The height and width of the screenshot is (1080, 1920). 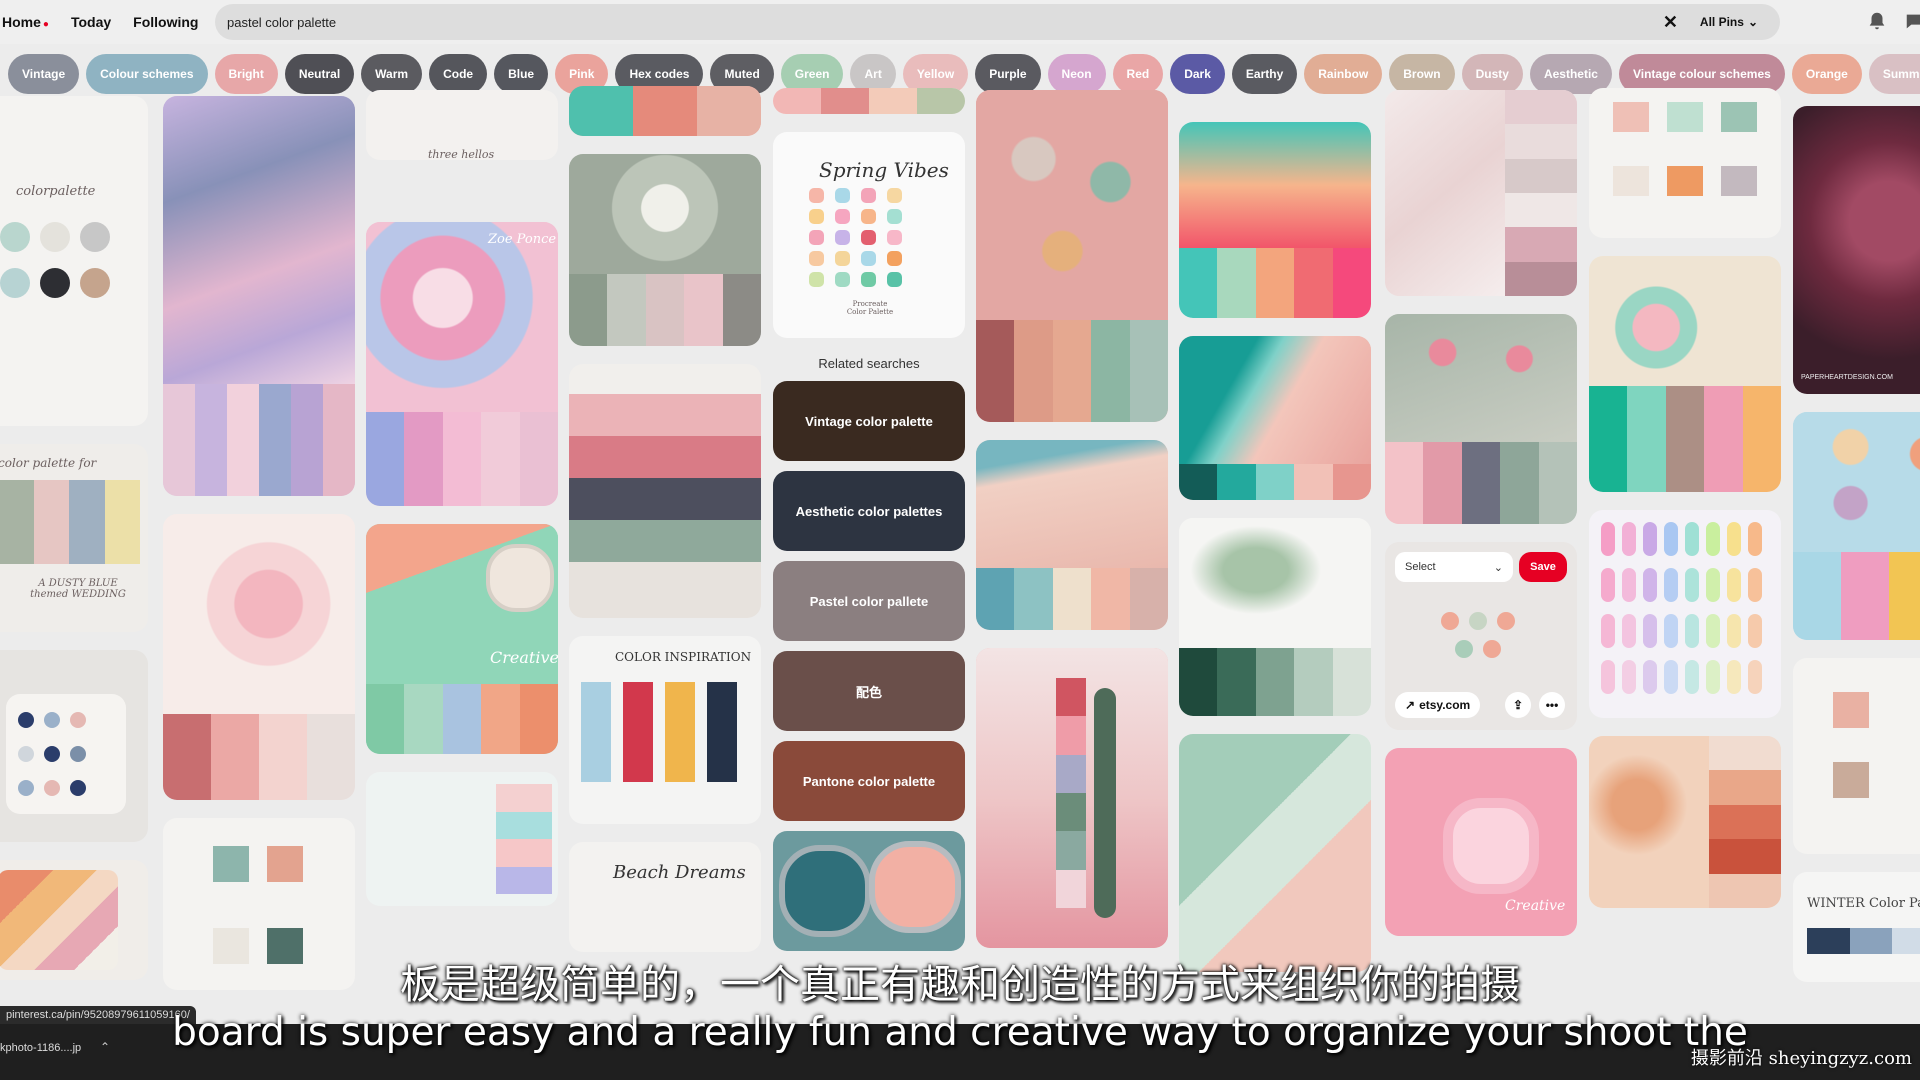 What do you see at coordinates (392, 74) in the screenshot?
I see `filter-chip: Warm` at bounding box center [392, 74].